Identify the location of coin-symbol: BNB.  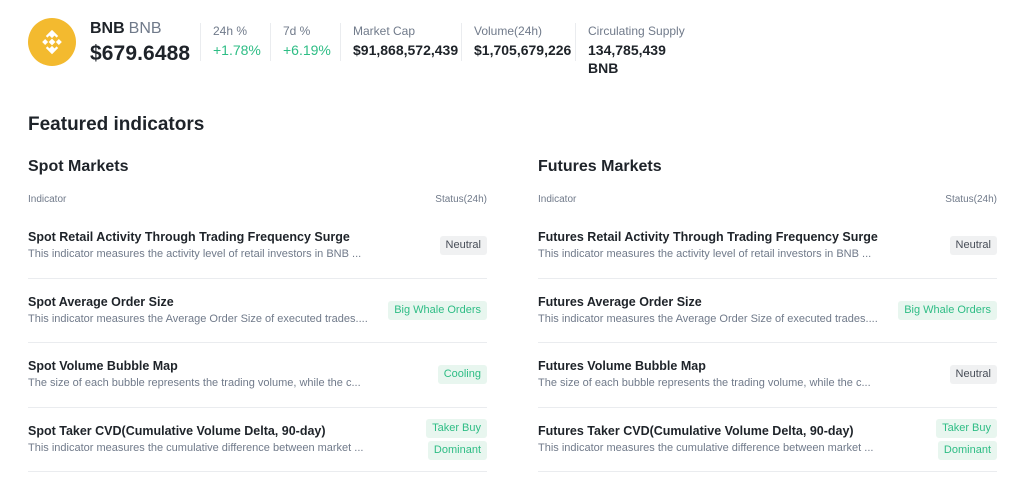
(107, 28).